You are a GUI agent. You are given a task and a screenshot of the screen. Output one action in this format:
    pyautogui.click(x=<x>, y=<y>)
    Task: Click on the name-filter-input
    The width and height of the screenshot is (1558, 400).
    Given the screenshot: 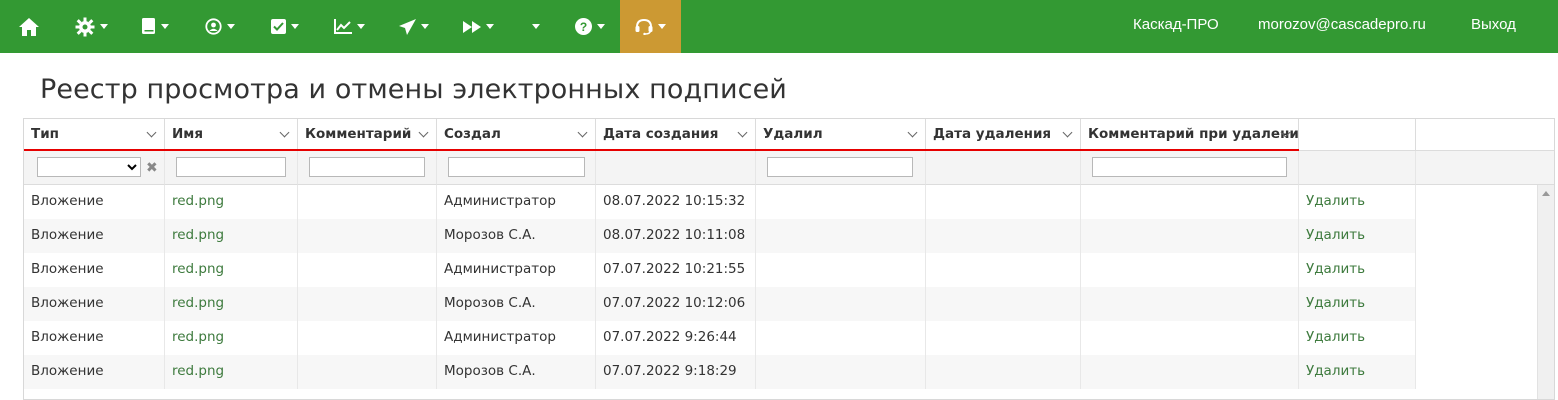 What is the action you would take?
    pyautogui.click(x=231, y=167)
    